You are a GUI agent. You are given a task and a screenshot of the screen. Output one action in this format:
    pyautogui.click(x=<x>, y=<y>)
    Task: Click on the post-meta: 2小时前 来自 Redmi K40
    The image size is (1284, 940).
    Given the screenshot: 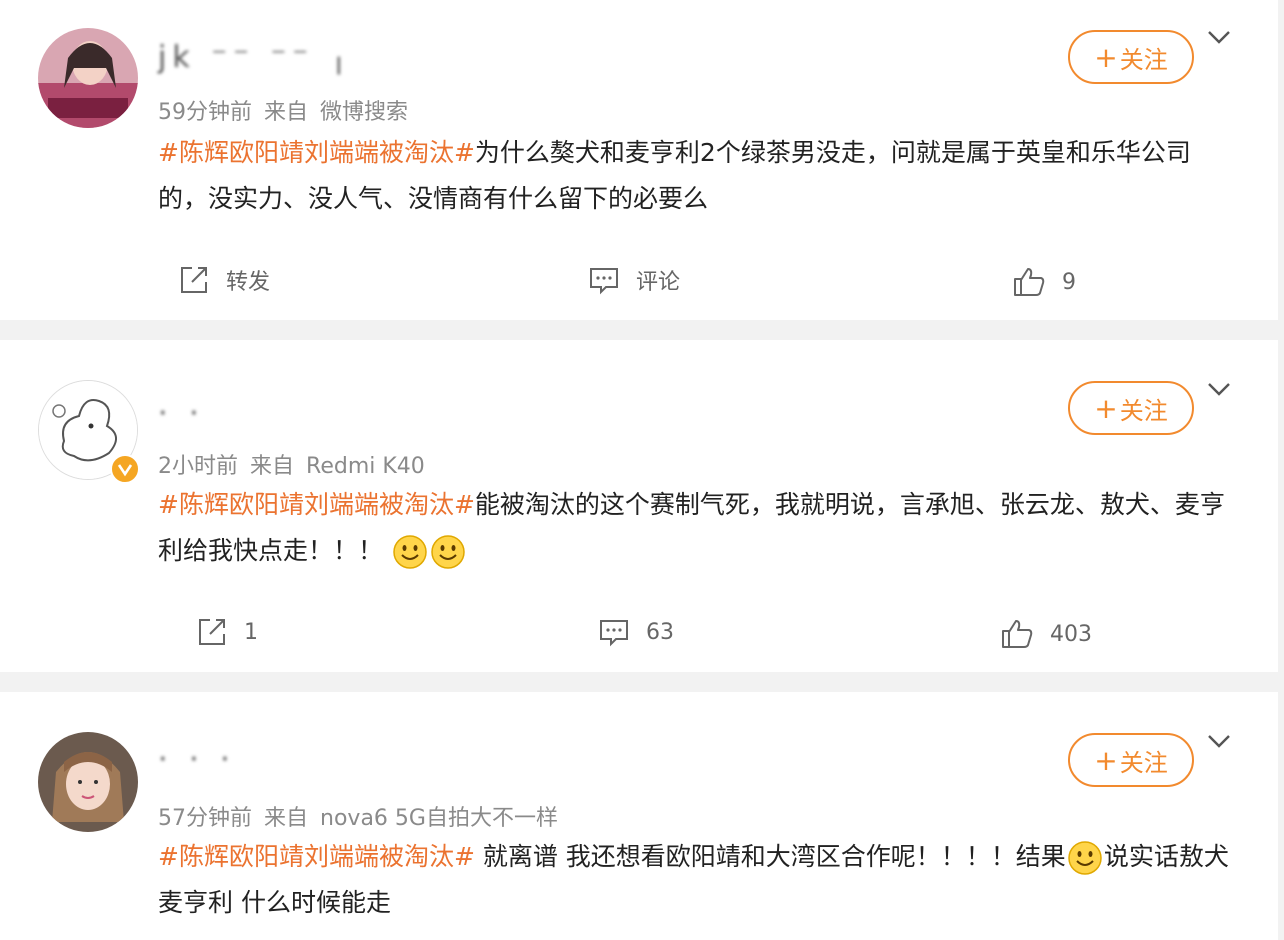 What is the action you would take?
    pyautogui.click(x=297, y=464)
    